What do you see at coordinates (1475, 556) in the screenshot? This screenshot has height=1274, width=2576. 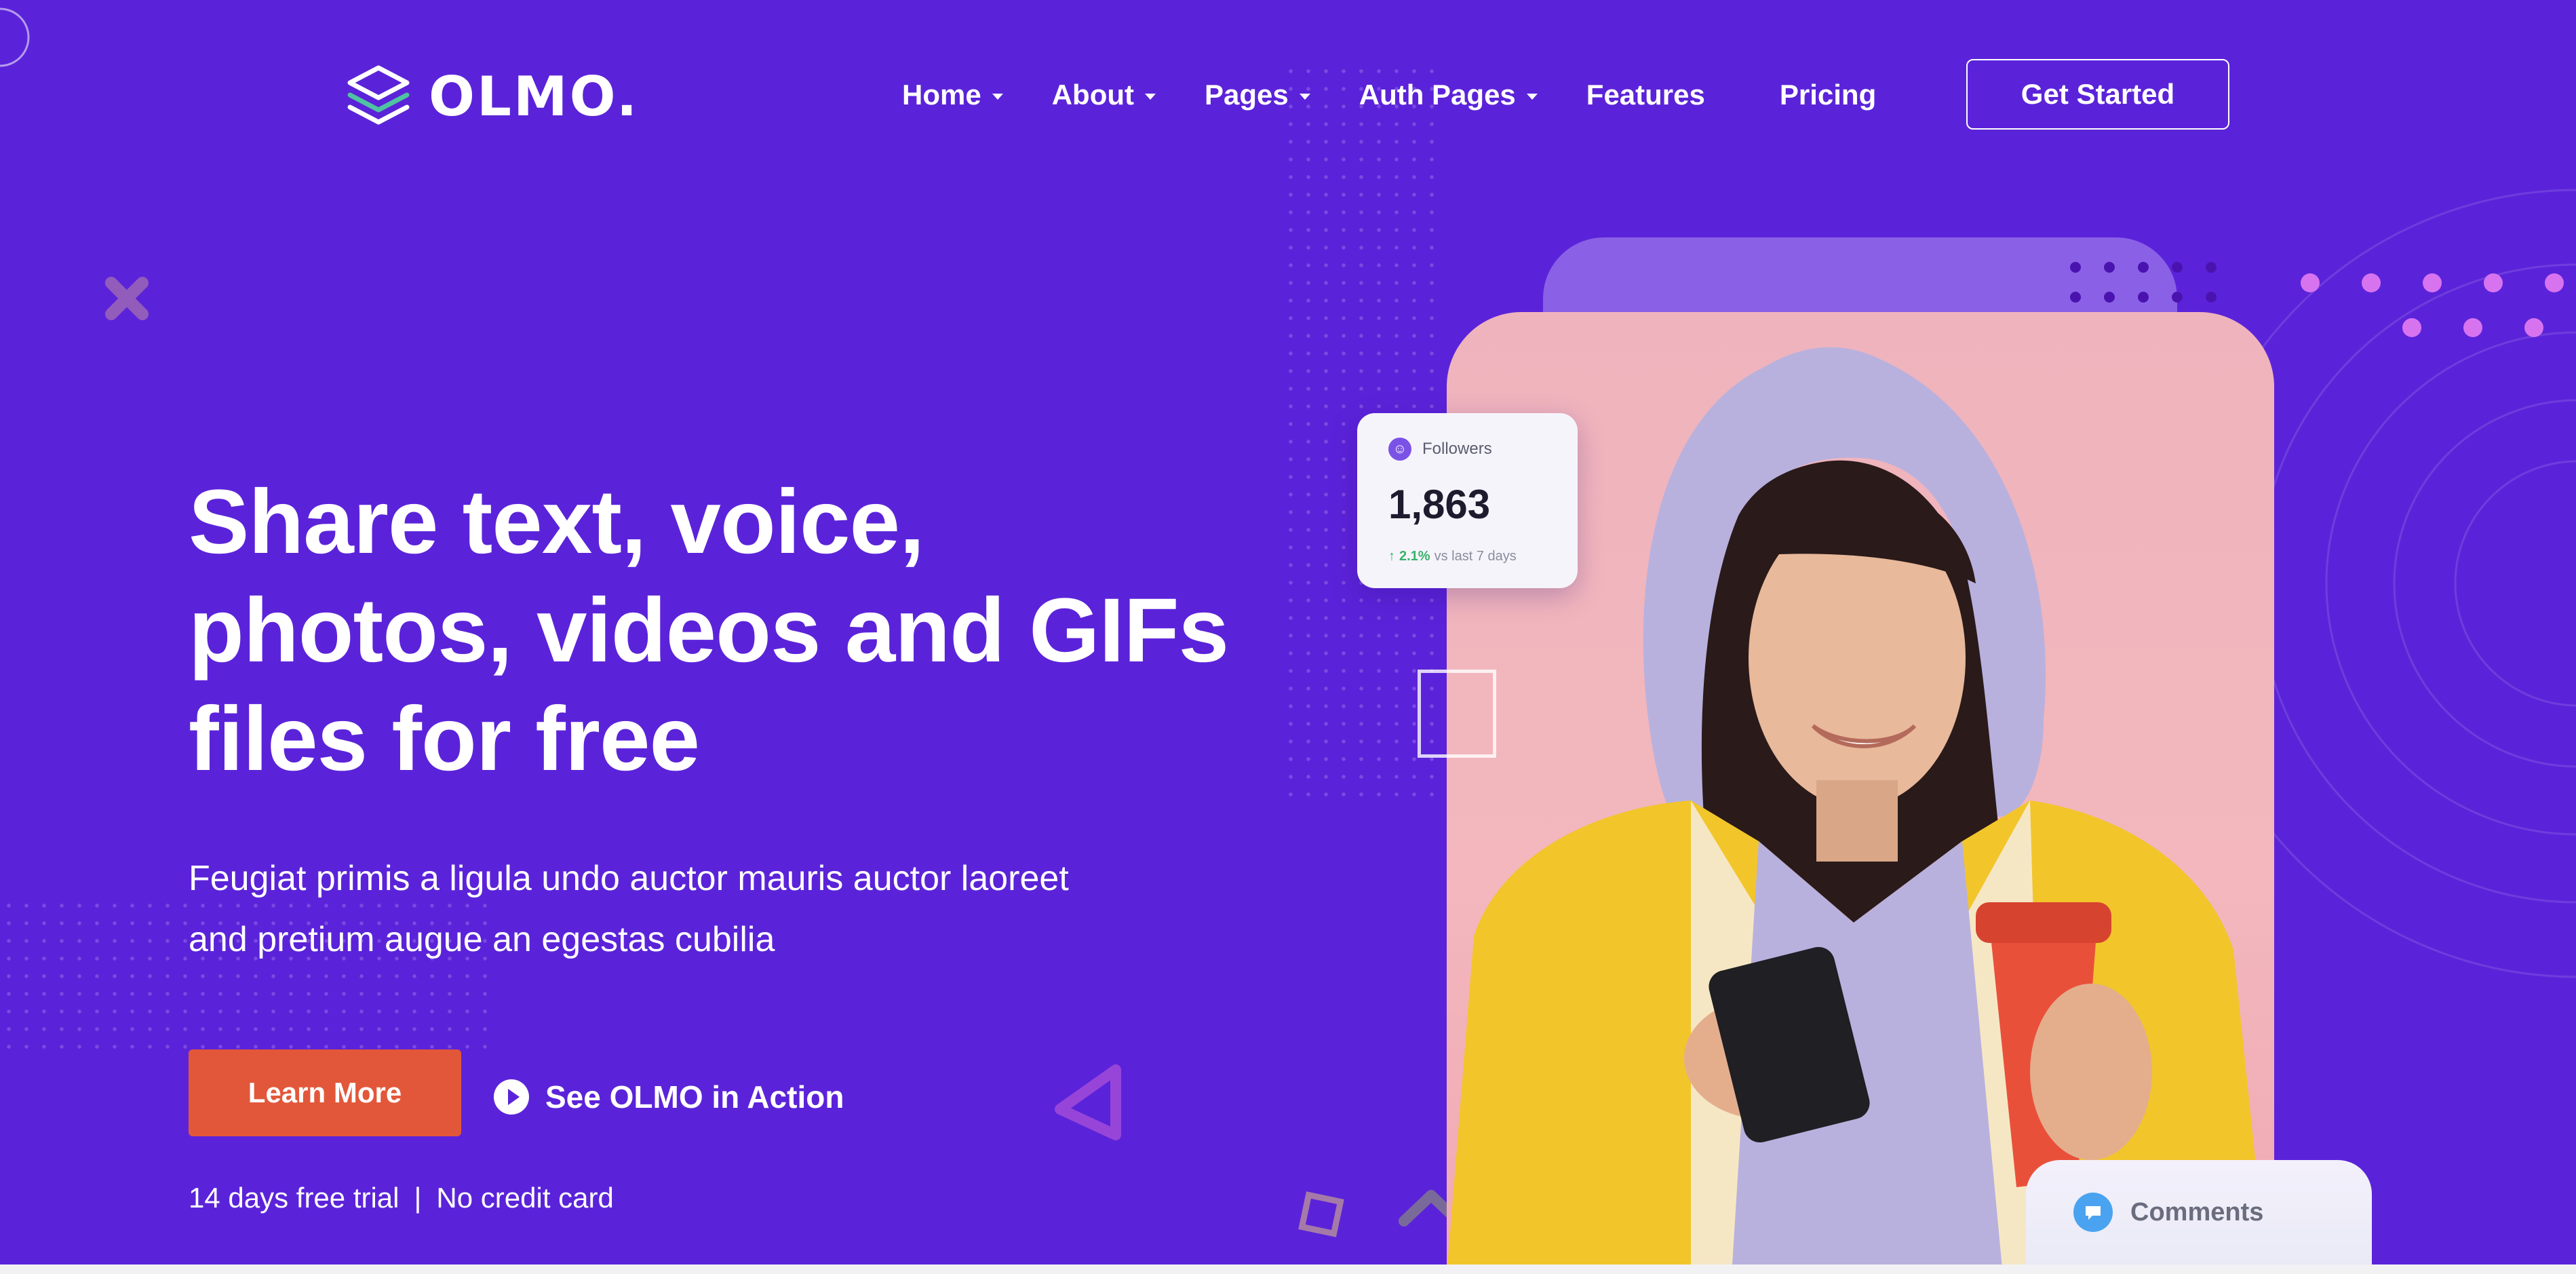 I see `trend-period: vs last 7 days` at bounding box center [1475, 556].